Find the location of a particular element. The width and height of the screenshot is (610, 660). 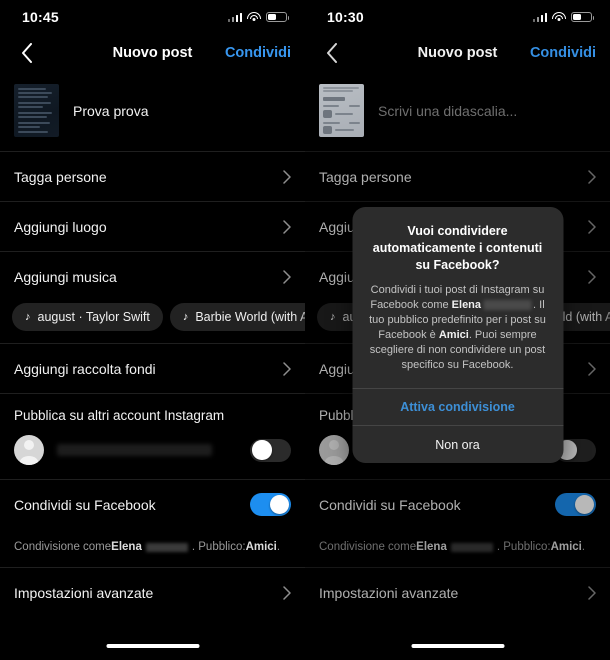

username-redacted is located at coordinates (134, 450).